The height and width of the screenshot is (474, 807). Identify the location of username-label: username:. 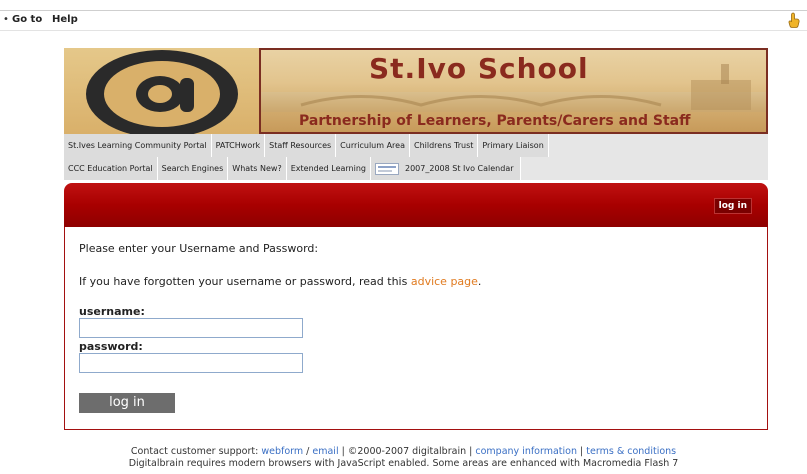
(112, 311).